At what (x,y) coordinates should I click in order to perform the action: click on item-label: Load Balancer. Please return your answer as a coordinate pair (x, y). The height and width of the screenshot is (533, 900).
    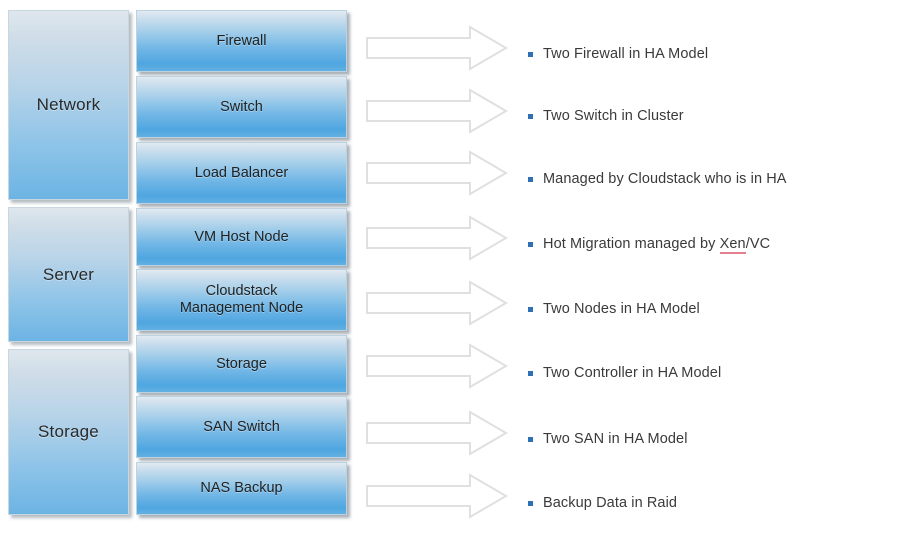
    Looking at the image, I should click on (241, 172).